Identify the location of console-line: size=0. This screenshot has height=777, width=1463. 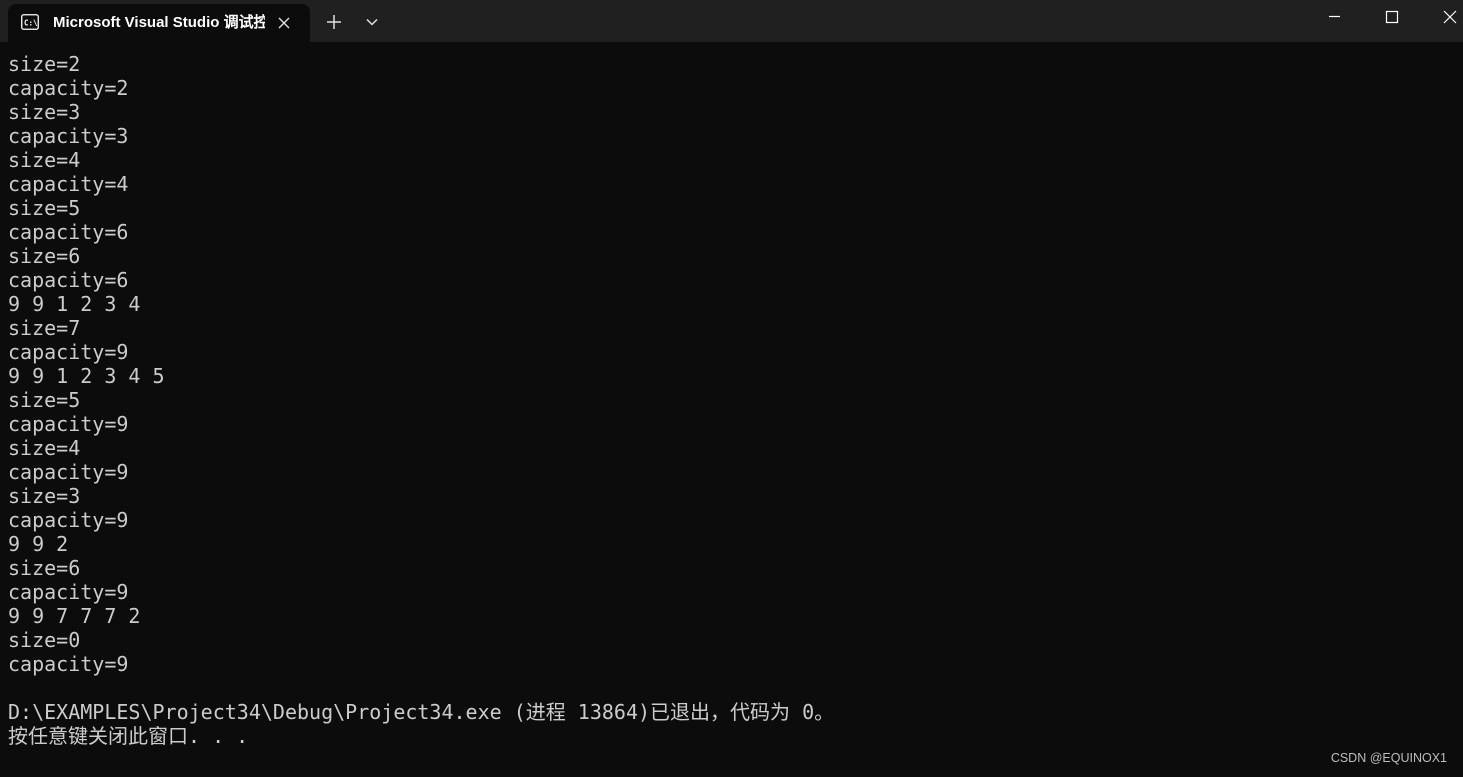
(44, 640).